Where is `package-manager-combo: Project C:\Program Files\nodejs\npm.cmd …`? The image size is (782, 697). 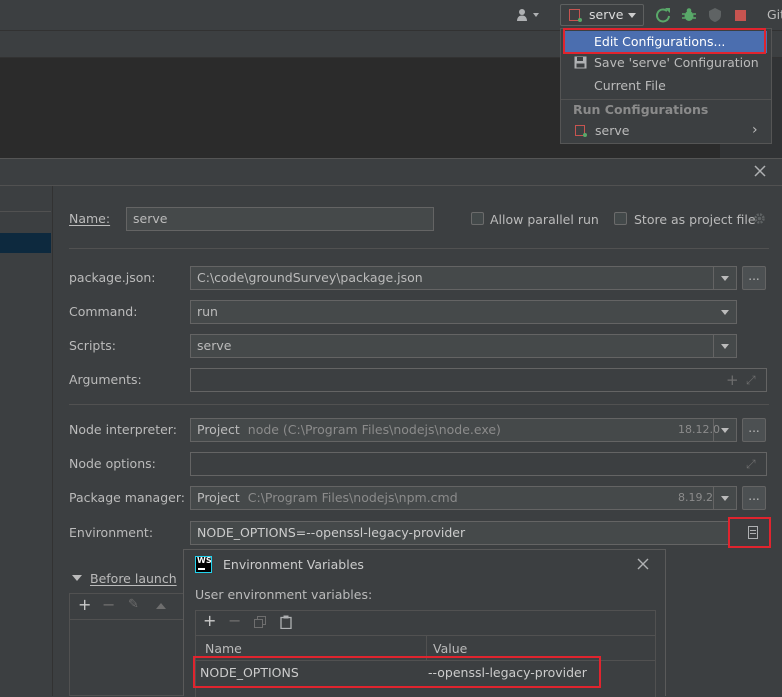 package-manager-combo: Project C:\Program Files\nodejs\npm.cmd … is located at coordinates (463, 498).